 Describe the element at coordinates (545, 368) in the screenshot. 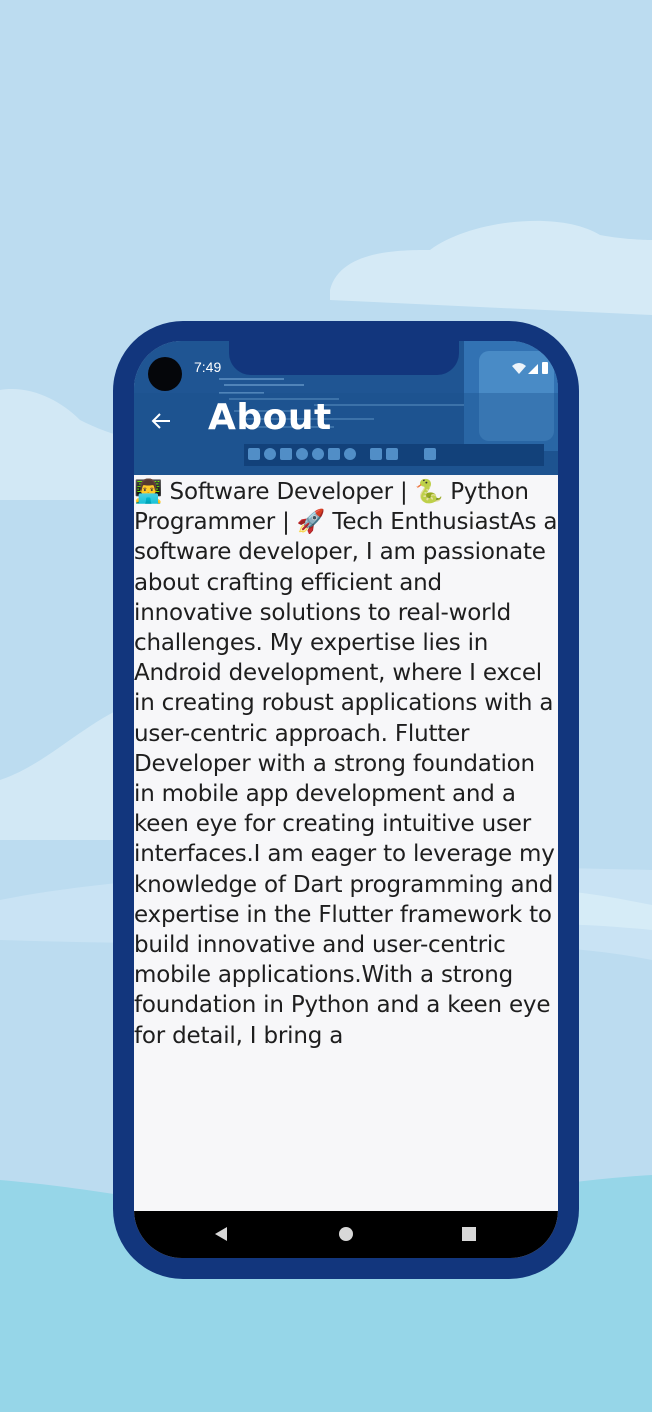

I see `battery-icon` at that location.